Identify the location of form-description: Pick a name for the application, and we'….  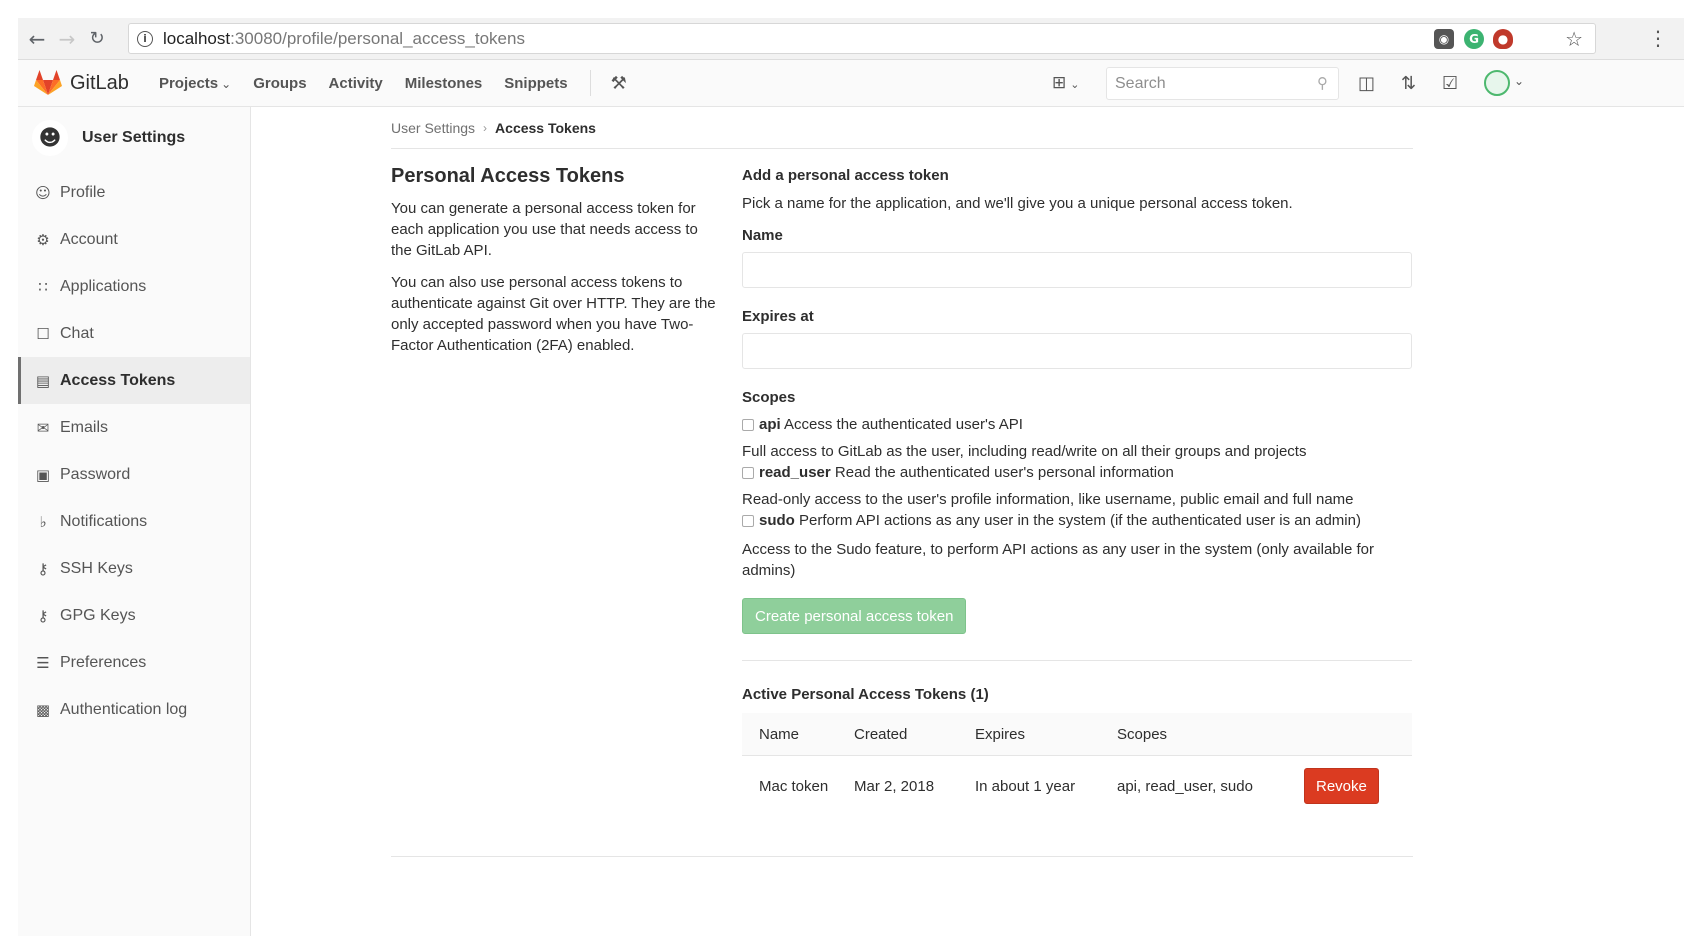
(1017, 203).